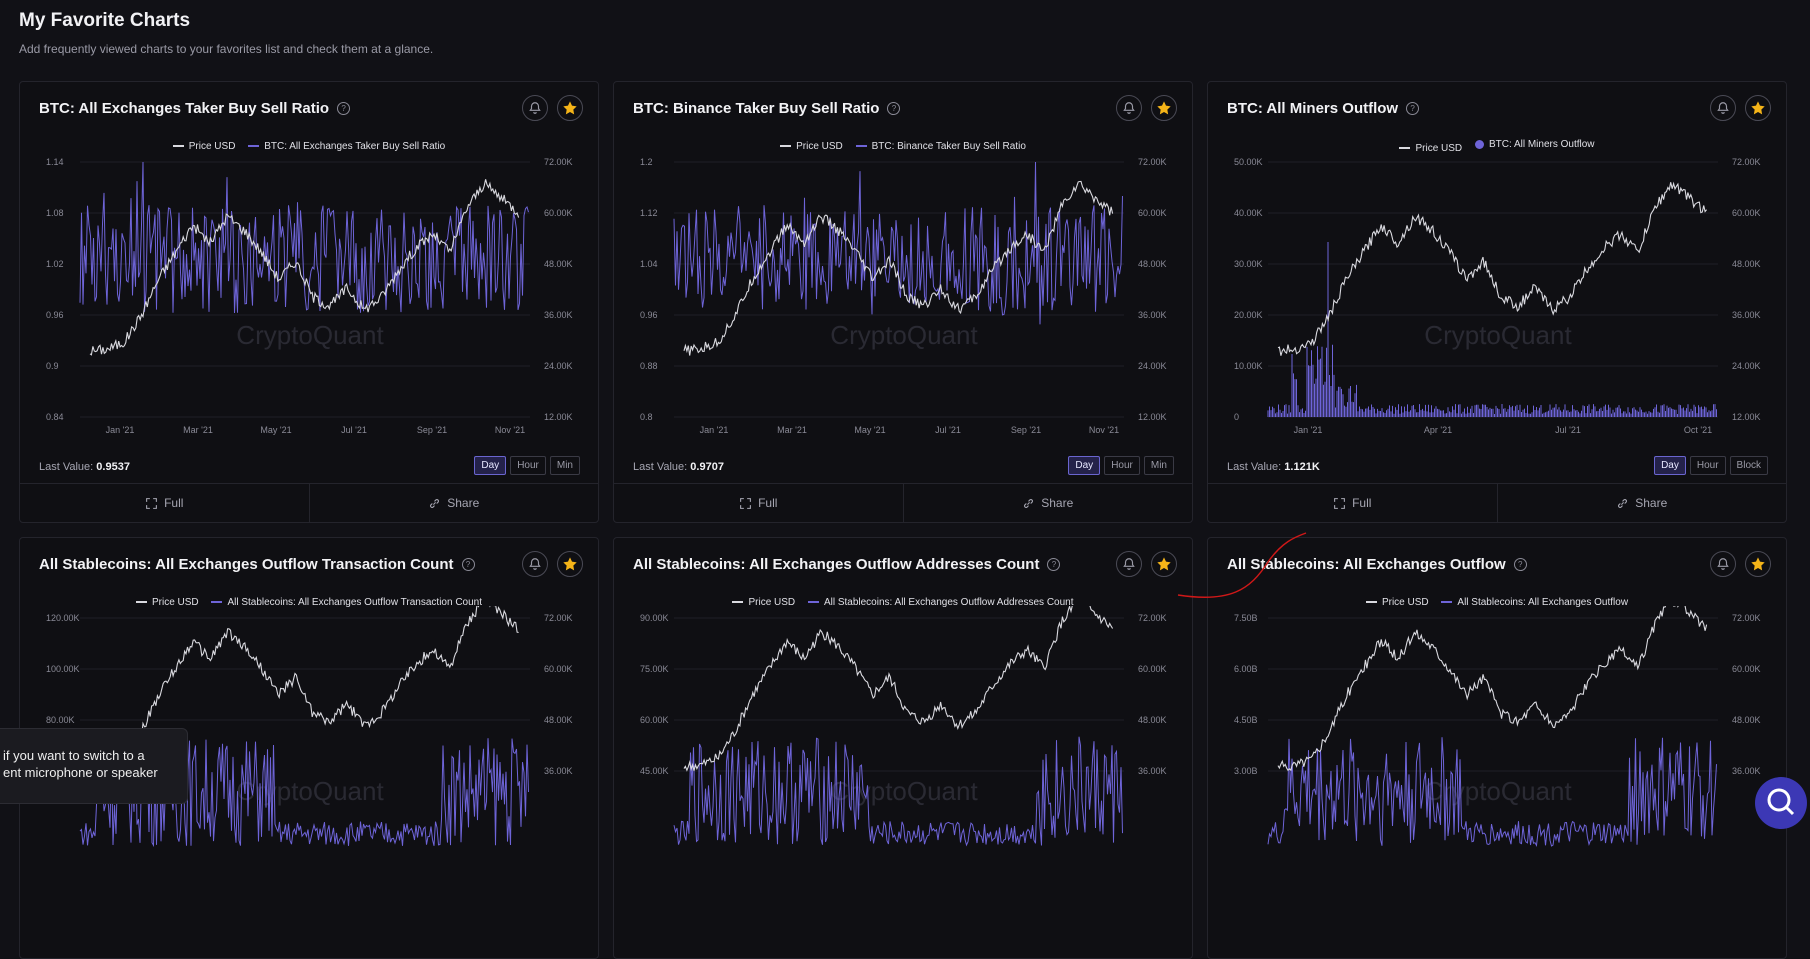  I want to click on left-tick-label: 1.04, so click(649, 264).